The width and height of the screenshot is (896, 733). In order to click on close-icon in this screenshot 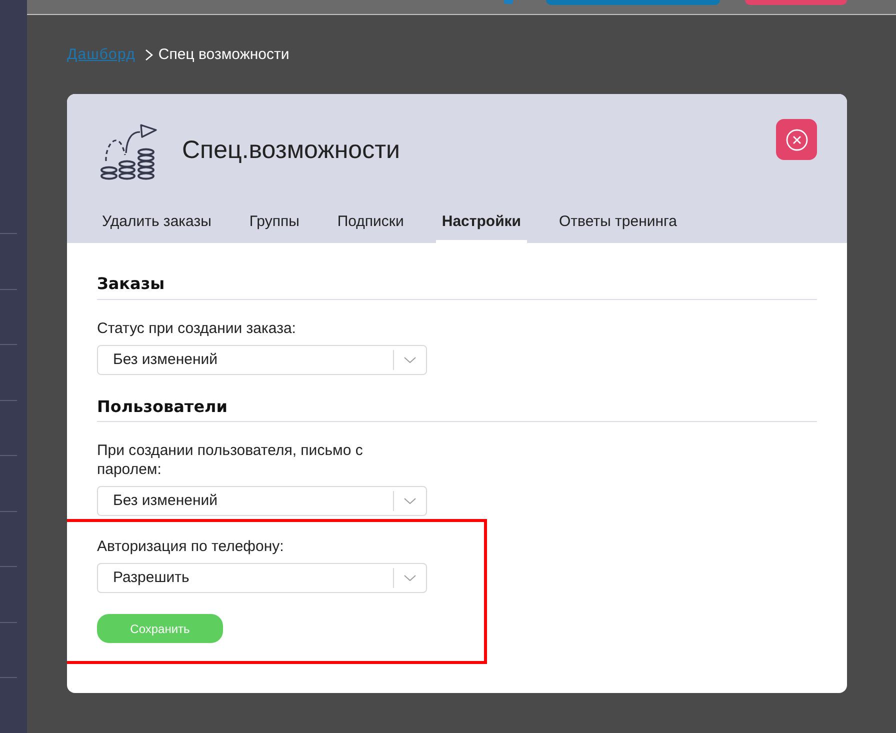, I will do `click(797, 139)`.